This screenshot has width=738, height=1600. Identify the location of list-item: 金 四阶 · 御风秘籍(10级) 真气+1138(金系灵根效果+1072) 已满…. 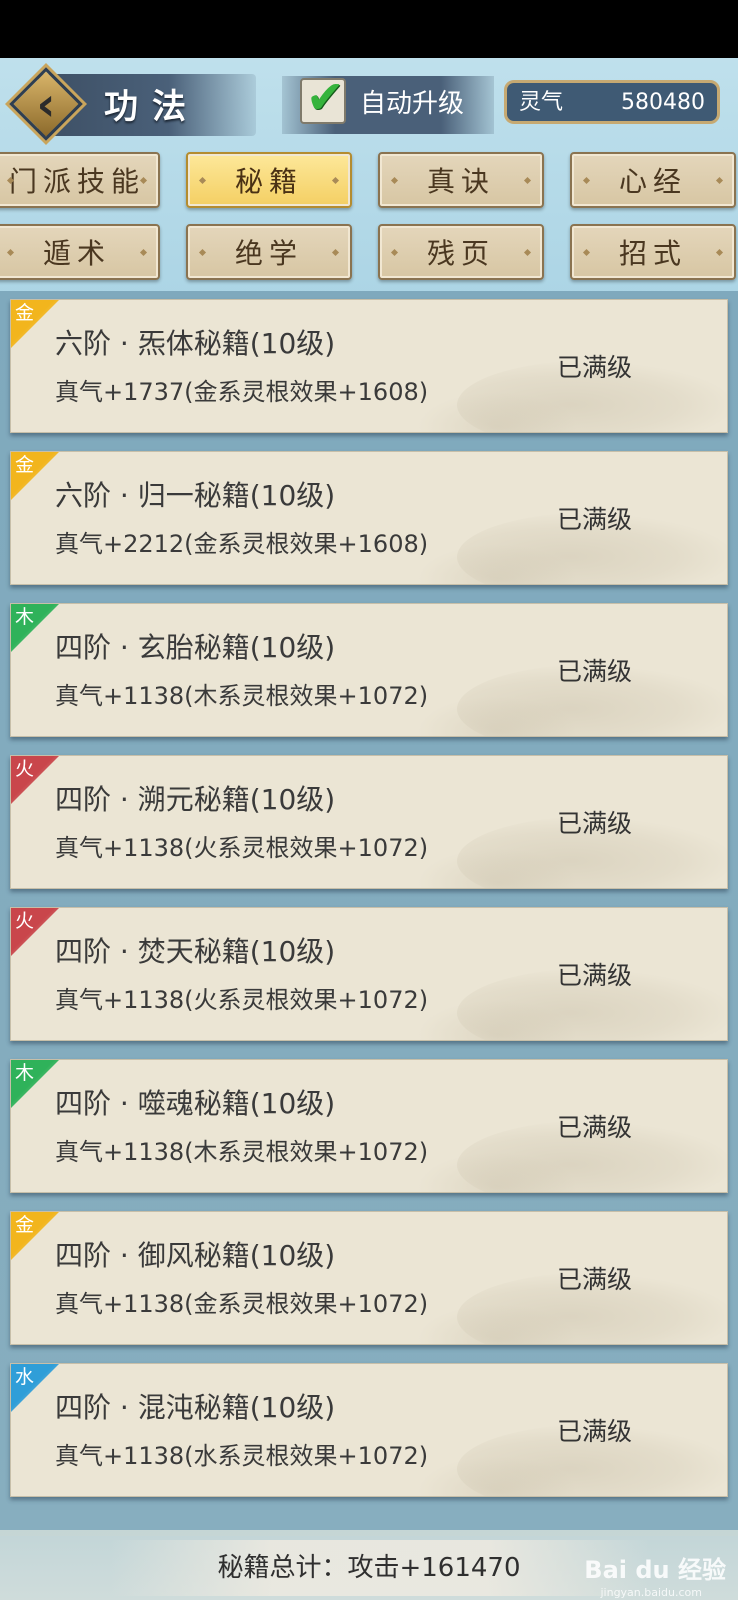
(369, 1278).